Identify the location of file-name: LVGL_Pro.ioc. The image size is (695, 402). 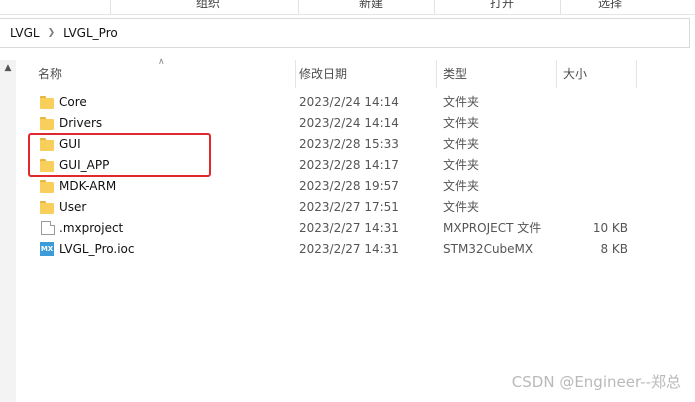
(97, 249).